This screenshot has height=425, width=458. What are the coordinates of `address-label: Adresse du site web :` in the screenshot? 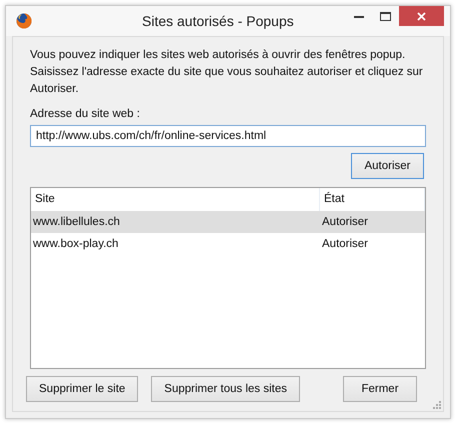 It's located at (85, 114).